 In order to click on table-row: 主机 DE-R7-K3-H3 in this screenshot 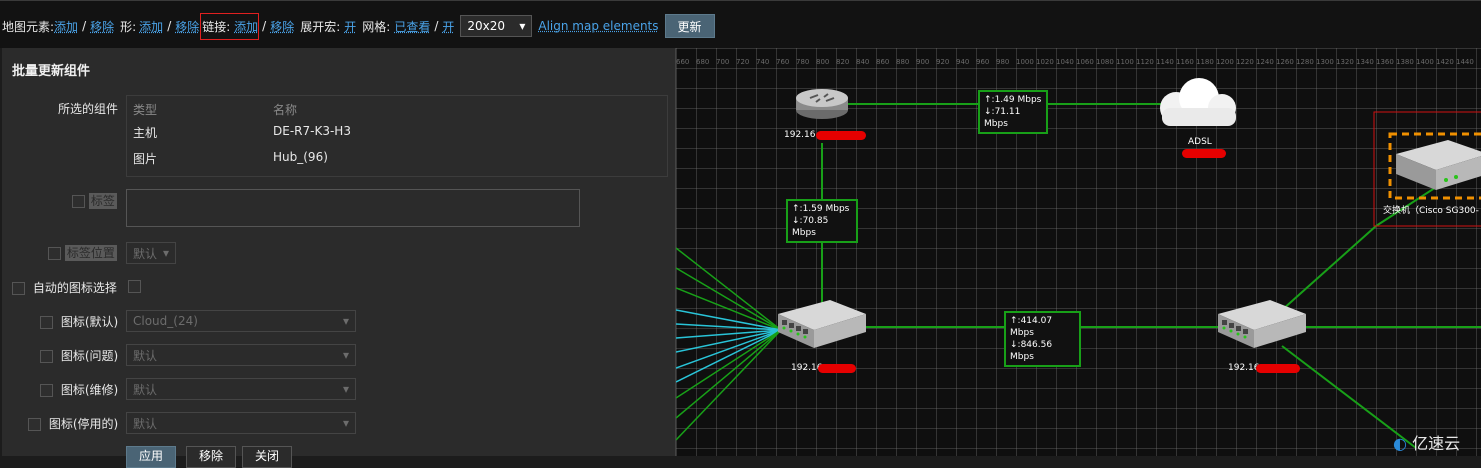, I will do `click(242, 132)`.